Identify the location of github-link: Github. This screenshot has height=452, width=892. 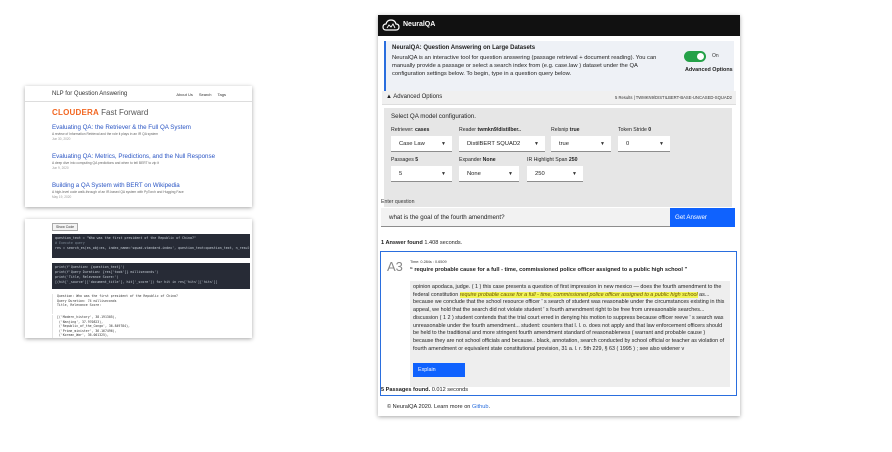
(480, 407).